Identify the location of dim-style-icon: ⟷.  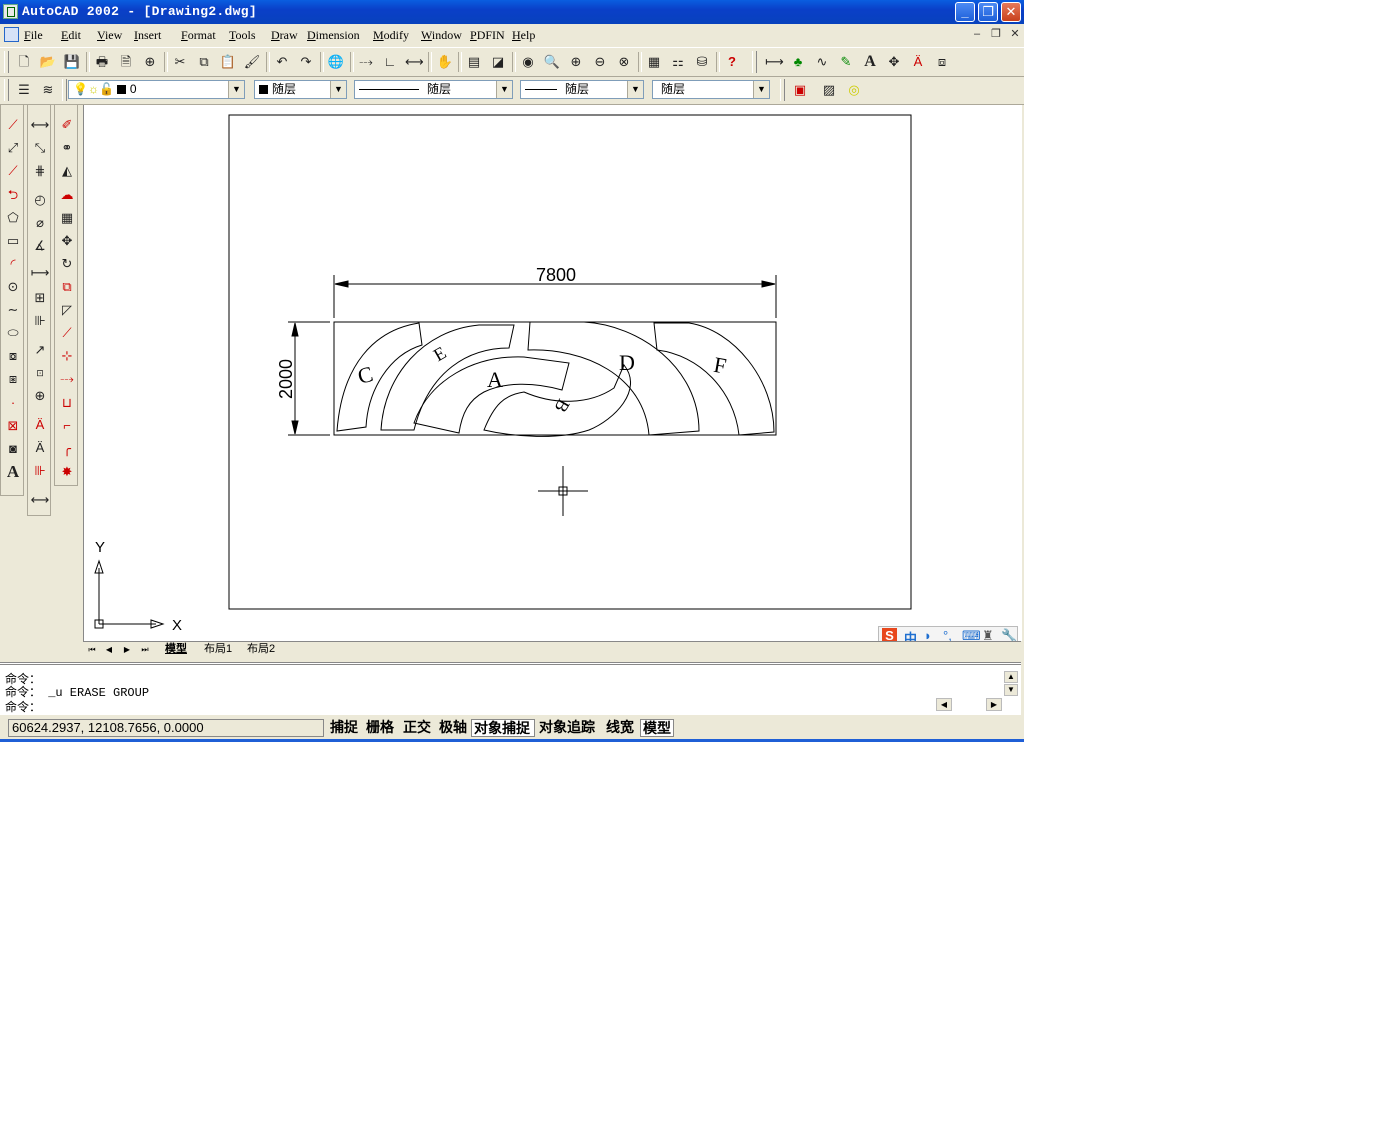
(40, 500).